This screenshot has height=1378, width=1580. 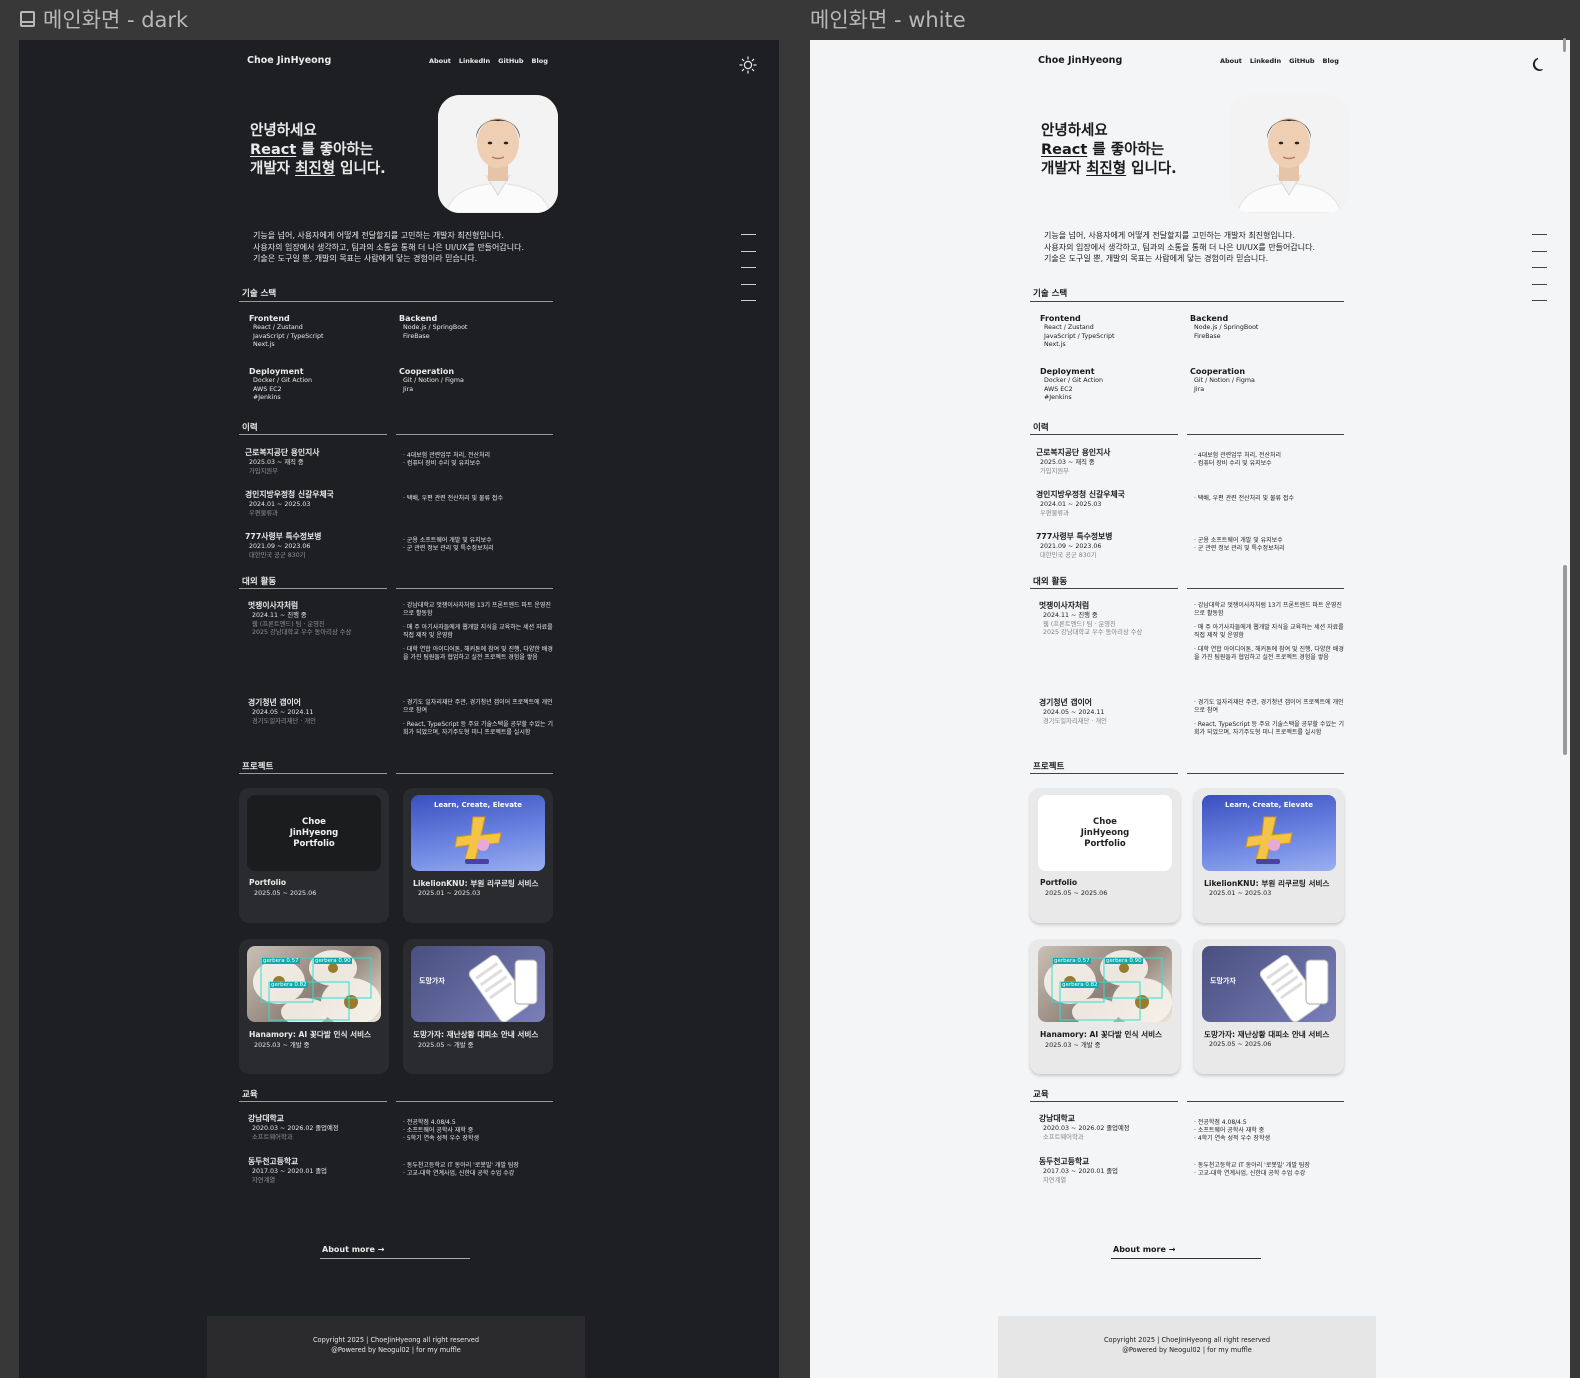 I want to click on activity-date: 2024.05 ~ 2024.11, so click(x=283, y=713).